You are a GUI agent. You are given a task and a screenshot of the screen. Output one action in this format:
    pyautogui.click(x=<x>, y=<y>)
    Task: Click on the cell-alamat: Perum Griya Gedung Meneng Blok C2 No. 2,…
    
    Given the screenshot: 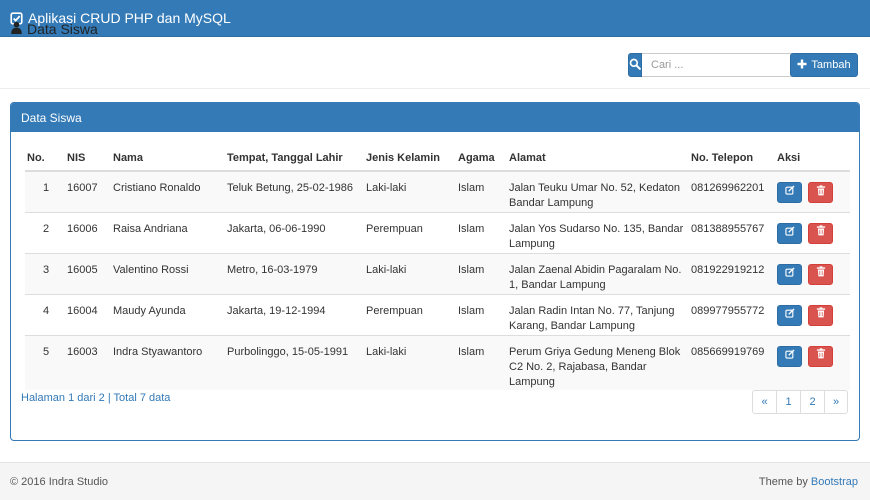 What is the action you would take?
    pyautogui.click(x=600, y=362)
    